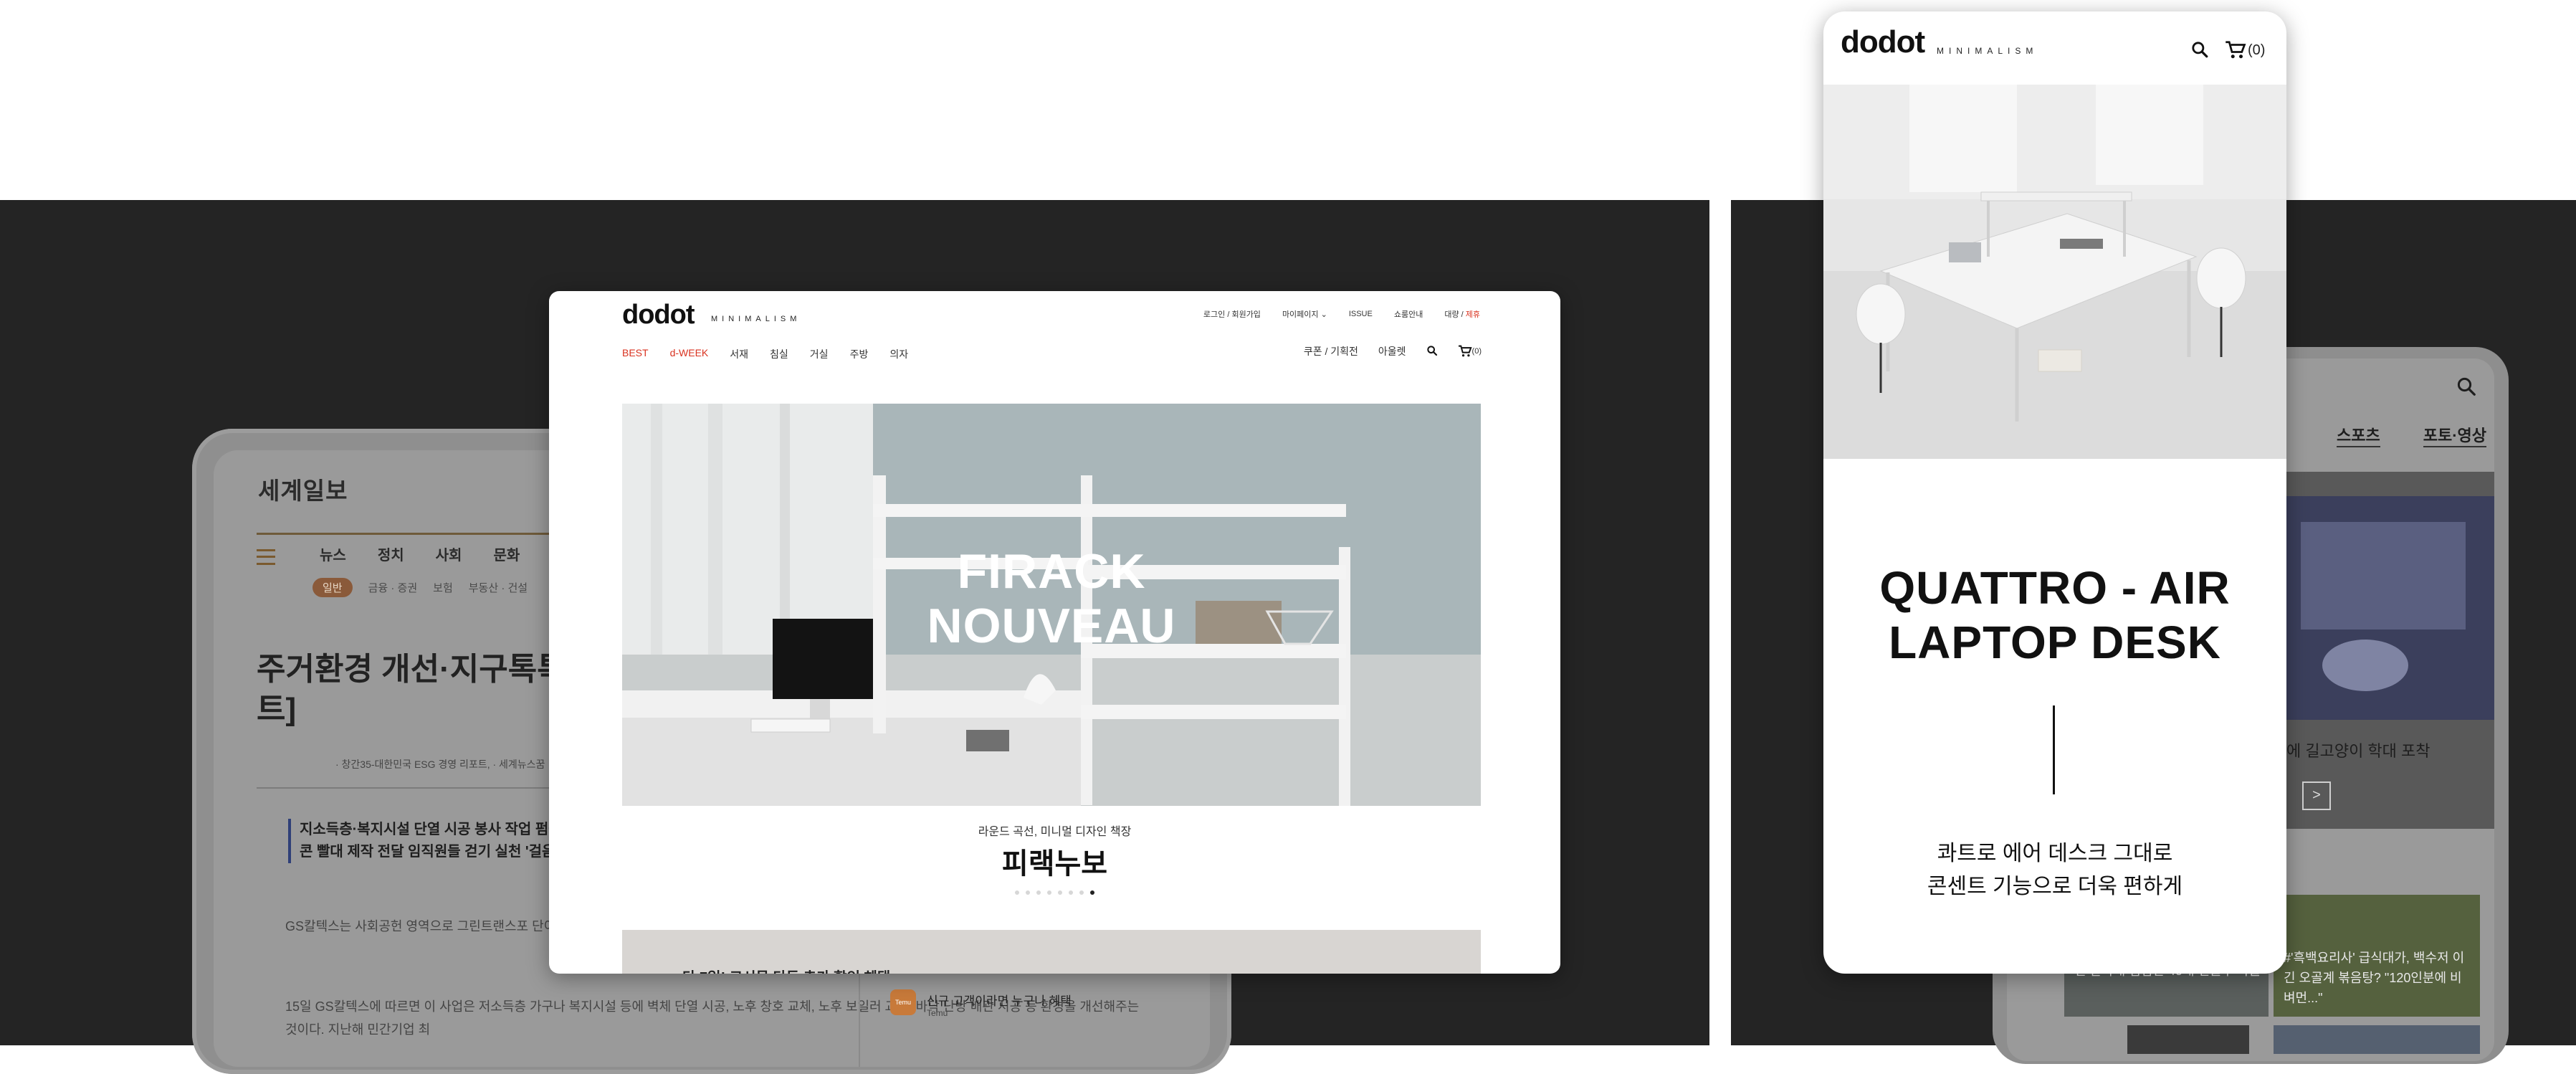  What do you see at coordinates (393, 588) in the screenshot?
I see `news-subnav-item: 금융 · 증권` at bounding box center [393, 588].